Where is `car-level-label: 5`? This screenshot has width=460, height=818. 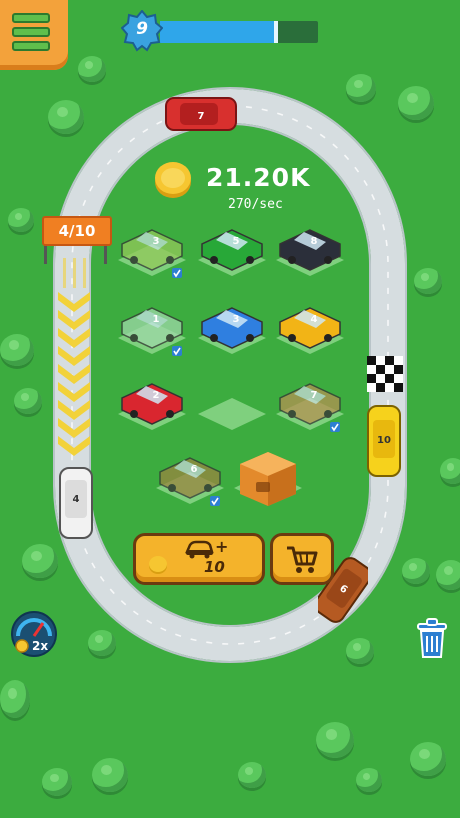 car-level-label: 5 is located at coordinates (236, 241).